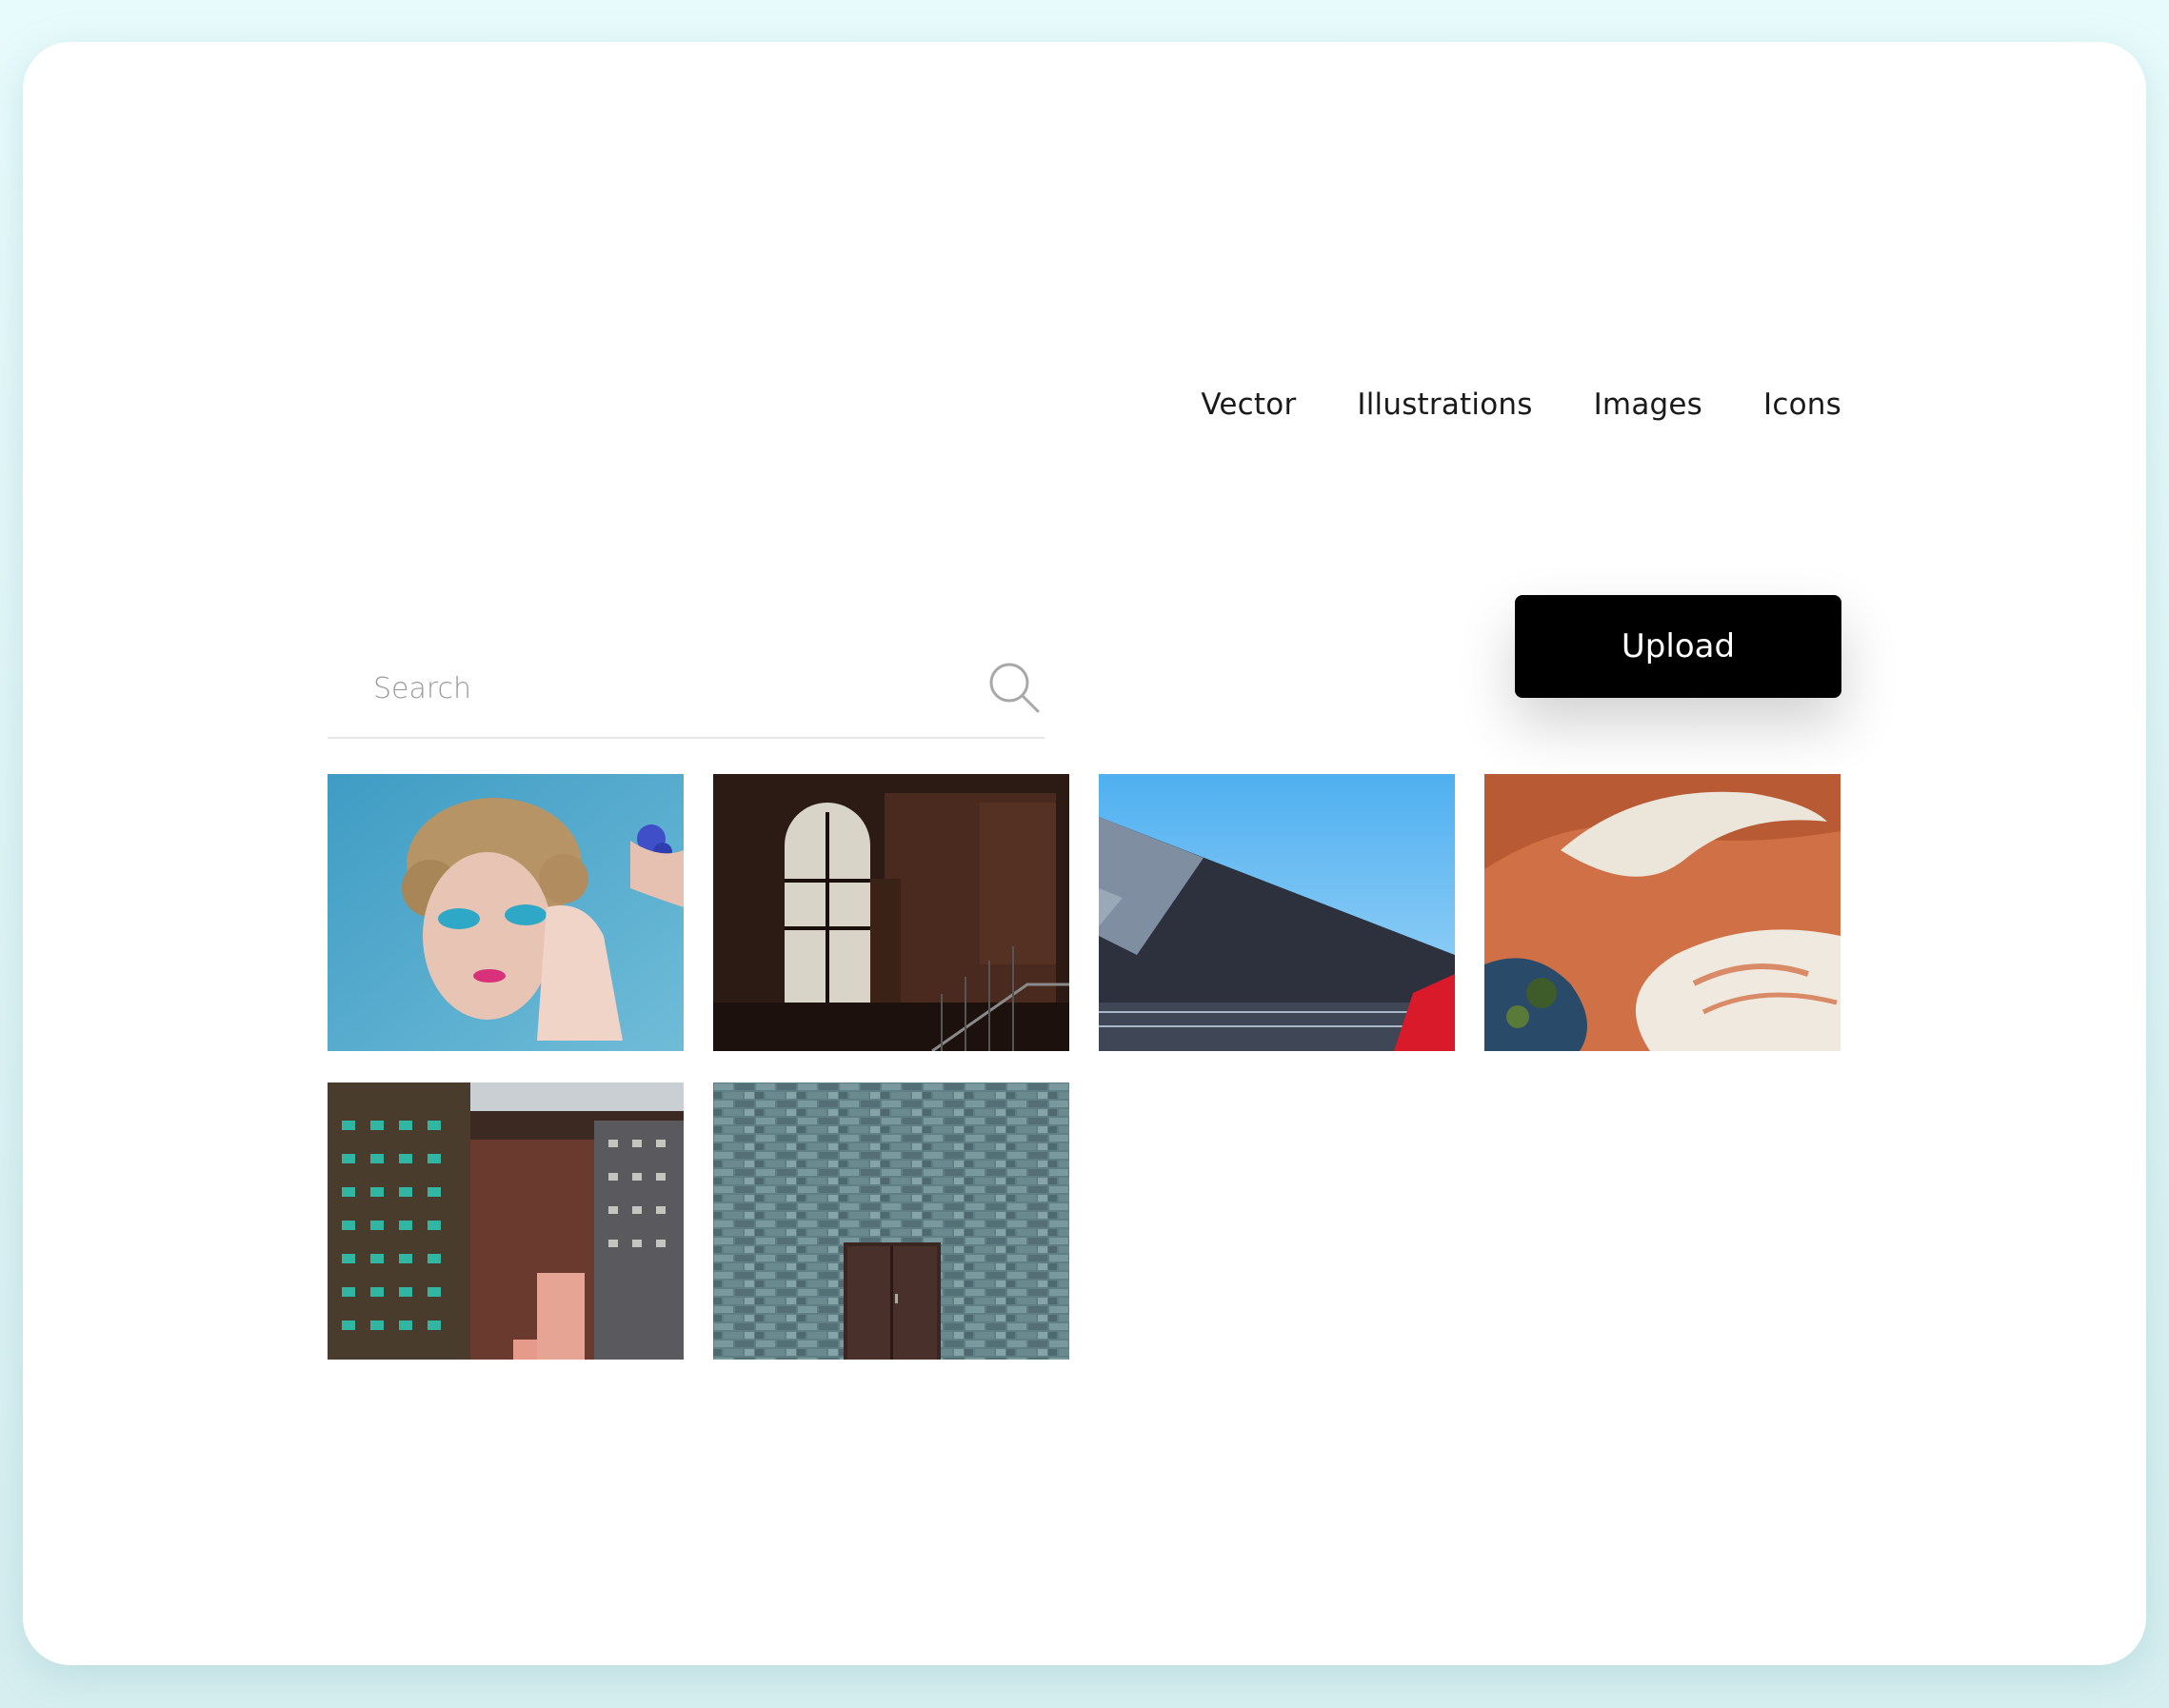 Image resolution: width=2169 pixels, height=1708 pixels. What do you see at coordinates (1648, 405) in the screenshot?
I see `nav-item-images: Images` at bounding box center [1648, 405].